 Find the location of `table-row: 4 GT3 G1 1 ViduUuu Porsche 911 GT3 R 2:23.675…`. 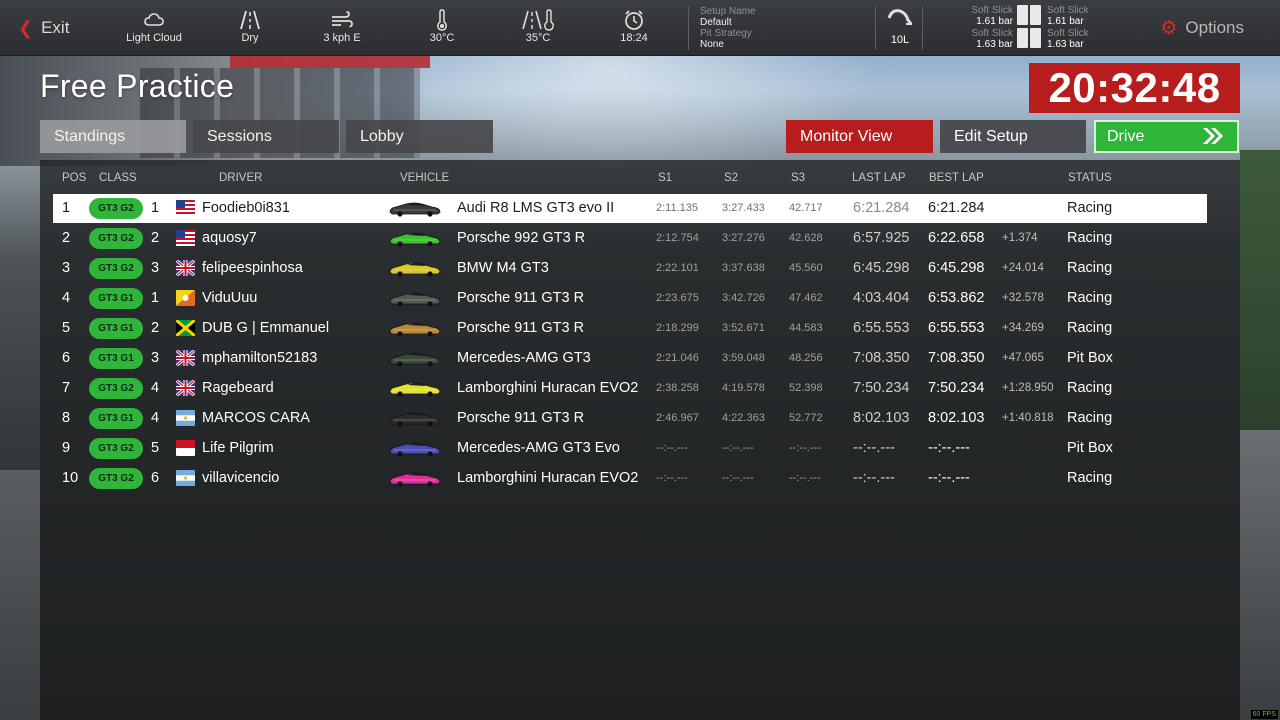

table-row: 4 GT3 G1 1 ViduUuu Porsche 911 GT3 R 2:23.675… is located at coordinates (630, 298).